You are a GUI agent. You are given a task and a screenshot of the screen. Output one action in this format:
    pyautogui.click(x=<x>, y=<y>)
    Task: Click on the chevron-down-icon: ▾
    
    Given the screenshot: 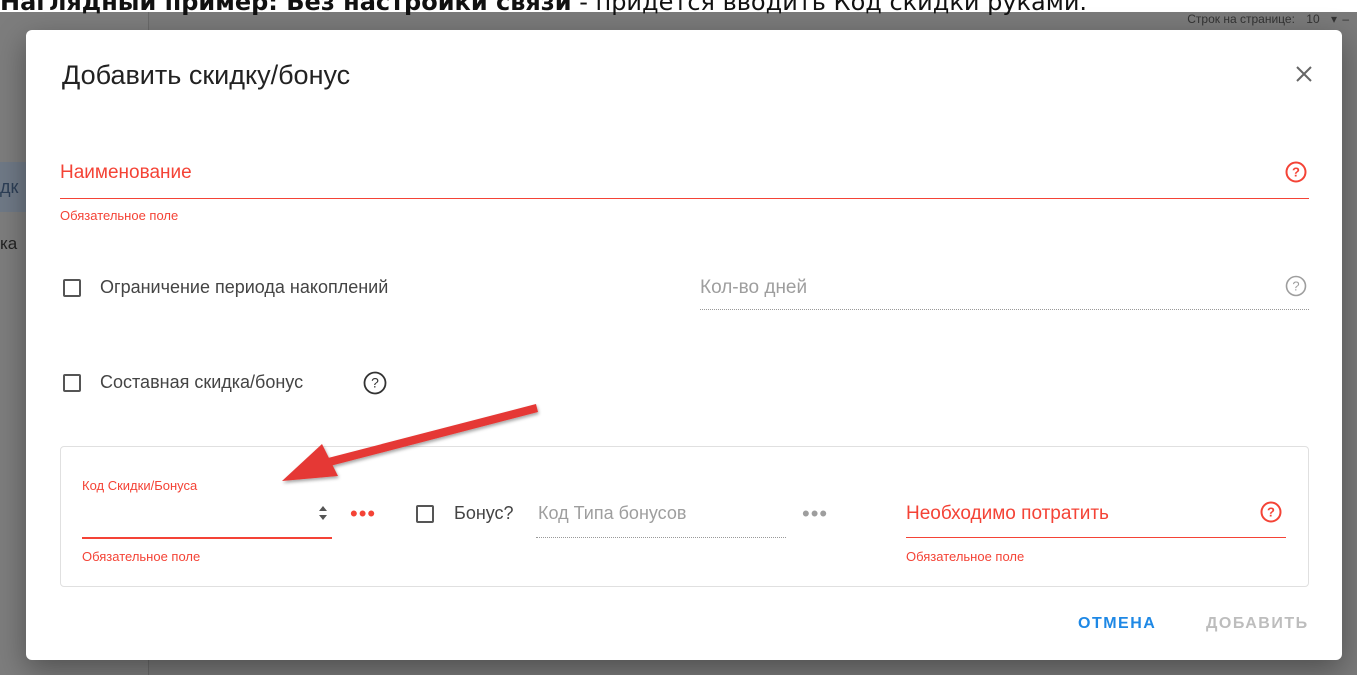 What is the action you would take?
    pyautogui.click(x=1334, y=19)
    